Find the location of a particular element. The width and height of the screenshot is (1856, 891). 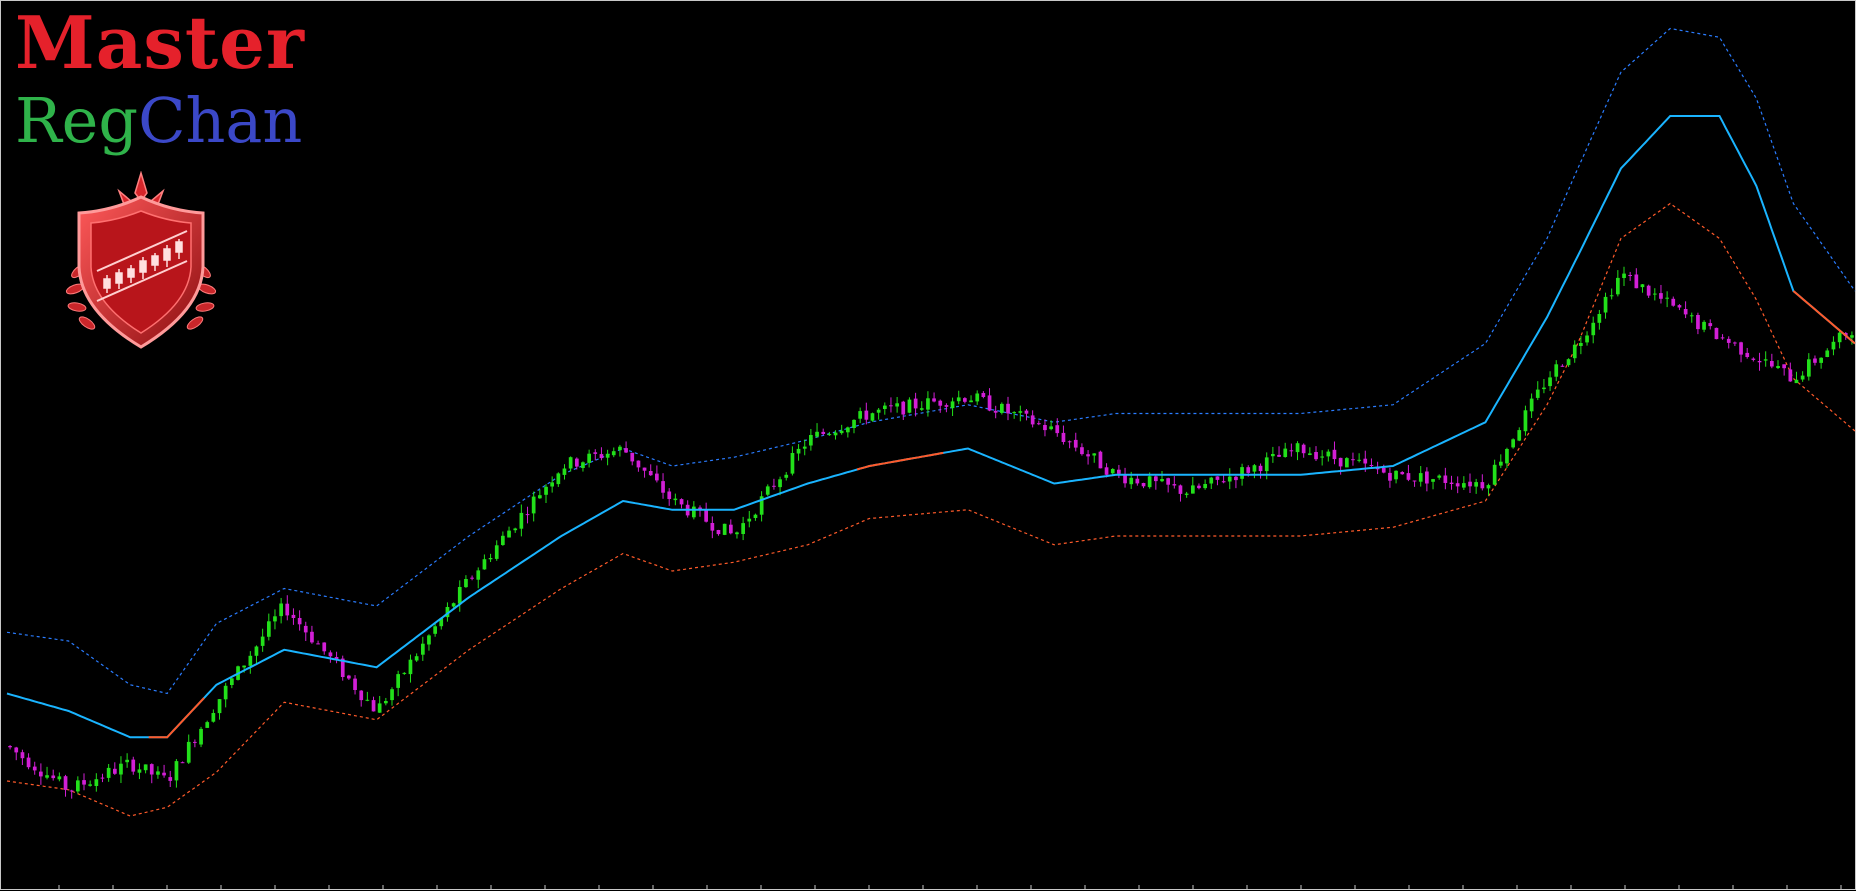

brand-subtitle-chan: Chan is located at coordinates (220, 120).